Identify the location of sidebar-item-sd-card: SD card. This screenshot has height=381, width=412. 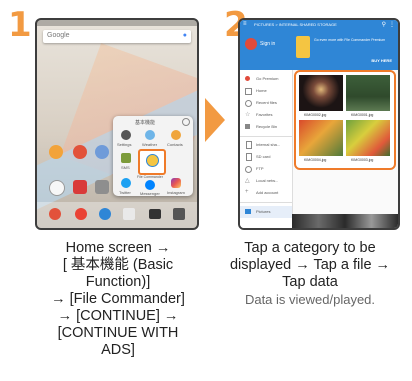
(266, 157).